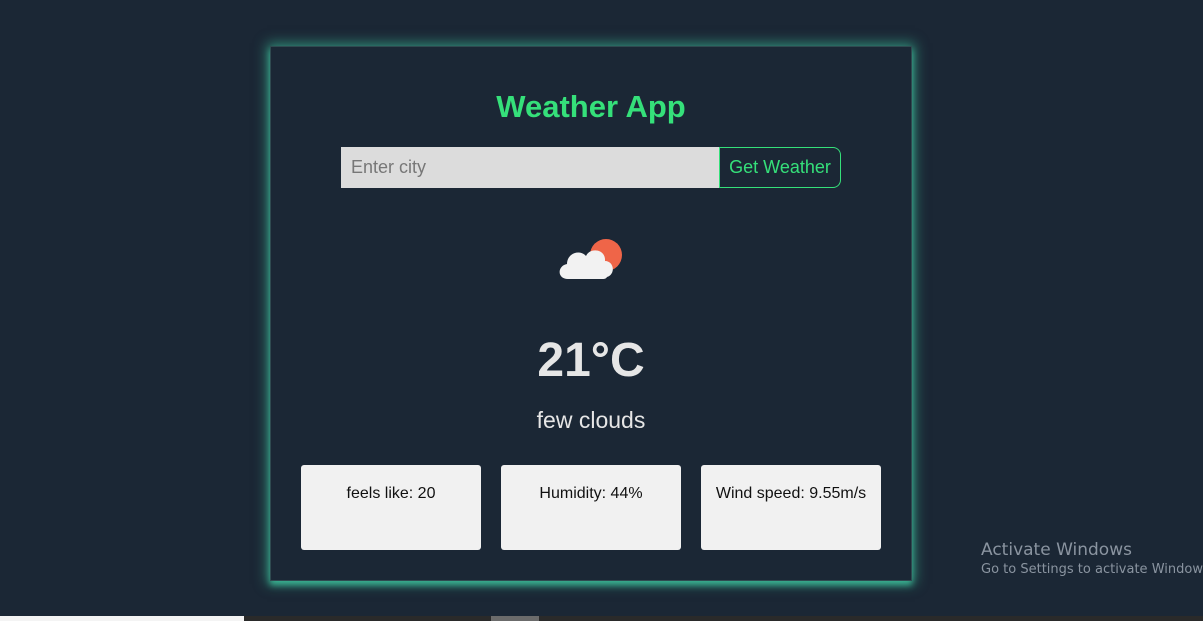  What do you see at coordinates (515, 618) in the screenshot?
I see `taskbar-thumb` at bounding box center [515, 618].